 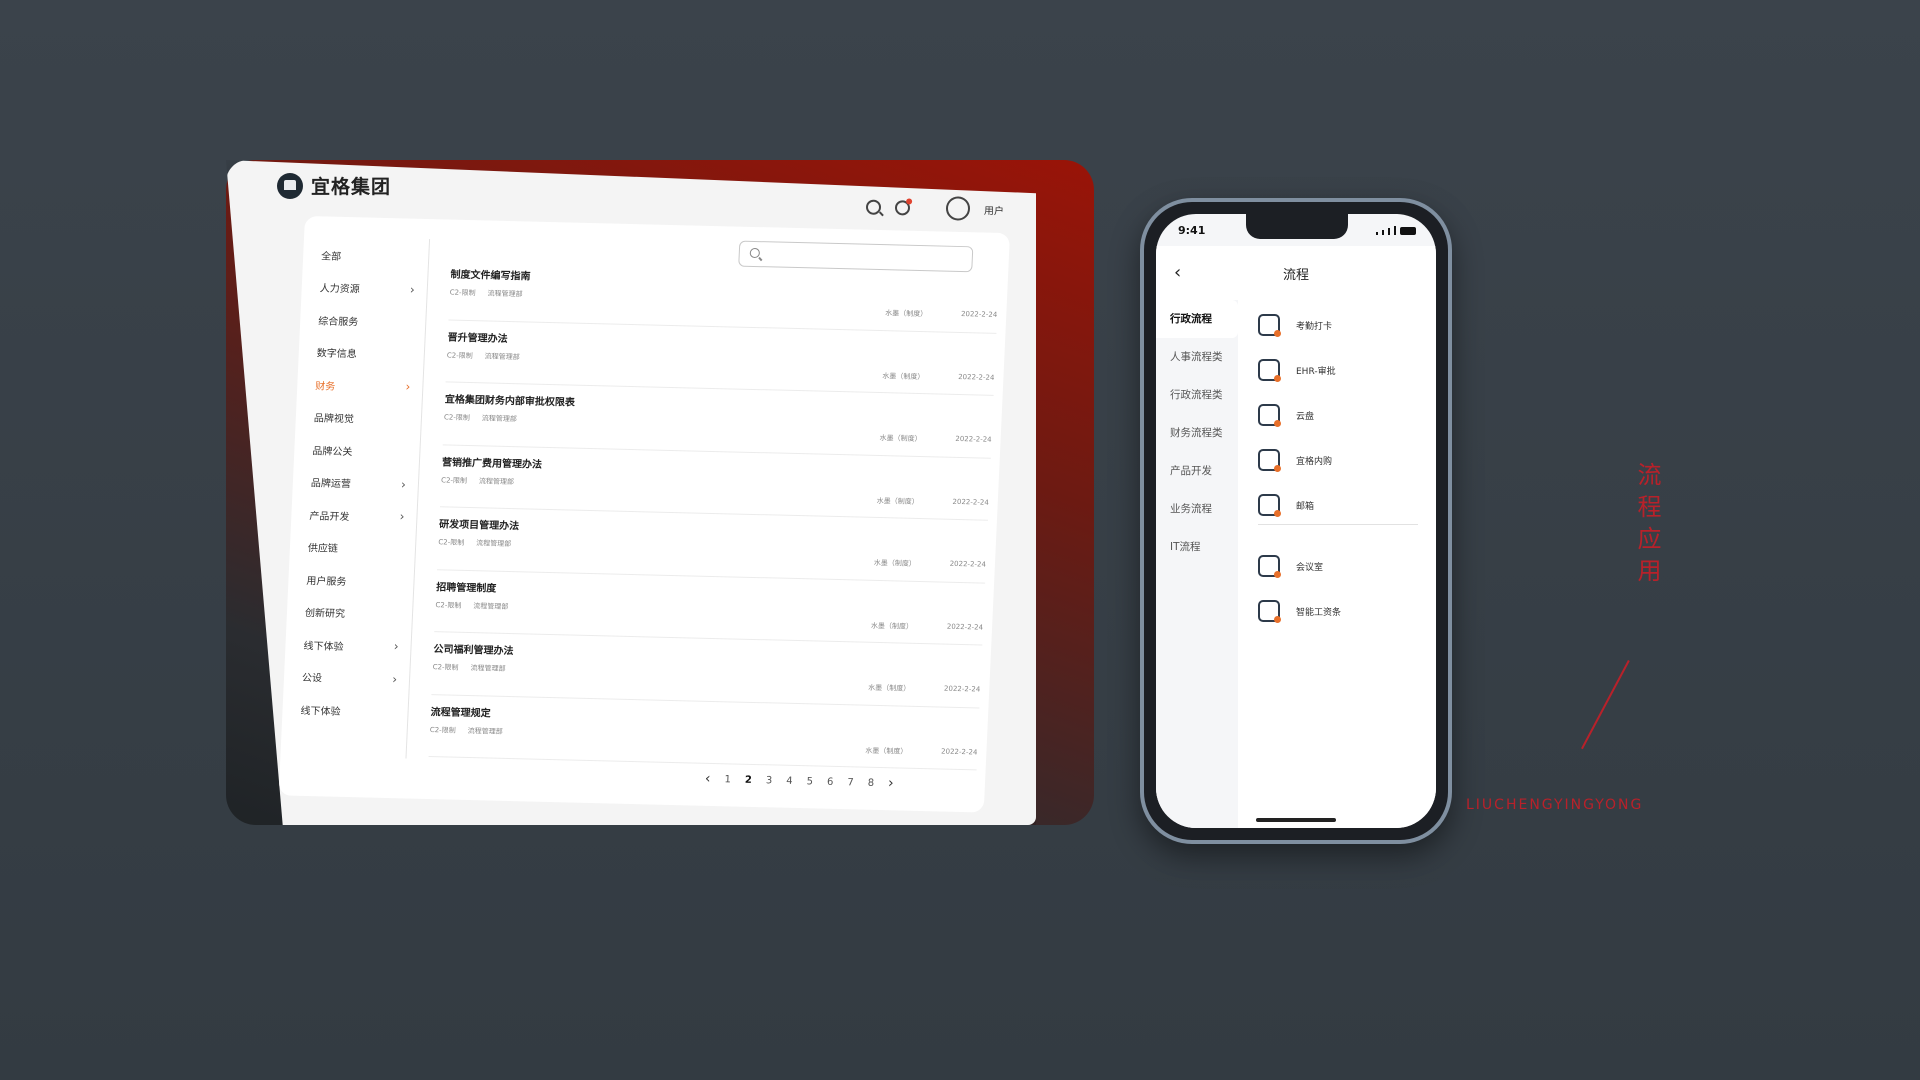 I want to click on app-label: 邮箱, so click(x=1305, y=506).